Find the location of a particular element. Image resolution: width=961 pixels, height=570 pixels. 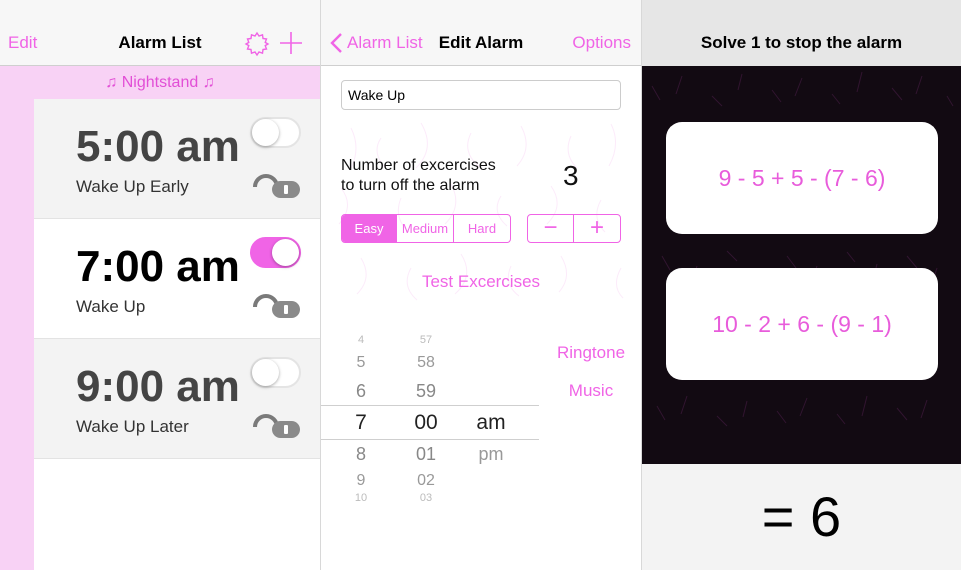

difficulty-medium: Medium is located at coordinates (425, 228).